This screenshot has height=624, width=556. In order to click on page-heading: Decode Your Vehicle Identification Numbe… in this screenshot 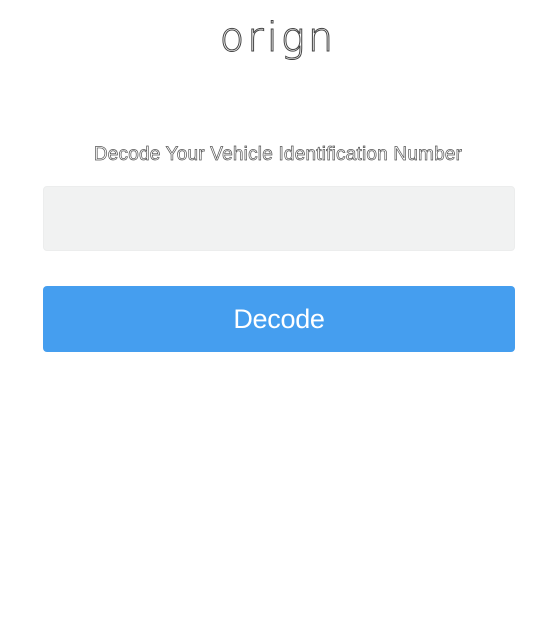, I will do `click(278, 155)`.